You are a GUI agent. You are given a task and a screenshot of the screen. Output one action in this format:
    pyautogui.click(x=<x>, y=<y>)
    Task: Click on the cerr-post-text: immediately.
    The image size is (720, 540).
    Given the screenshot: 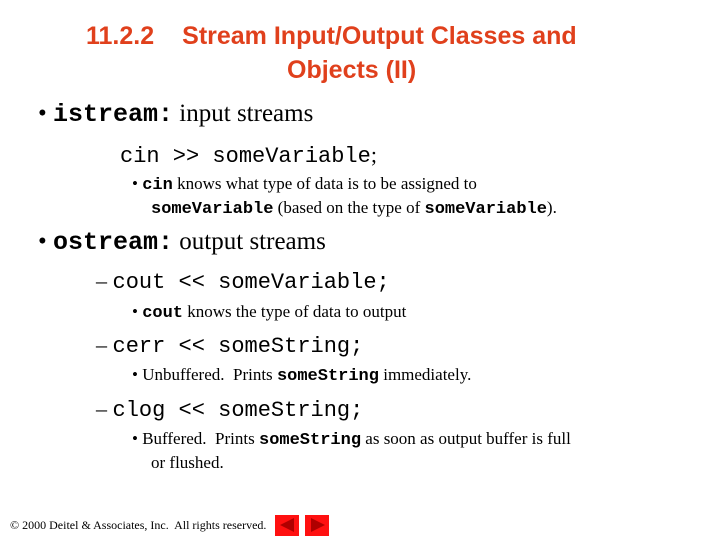 What is the action you would take?
    pyautogui.click(x=425, y=374)
    